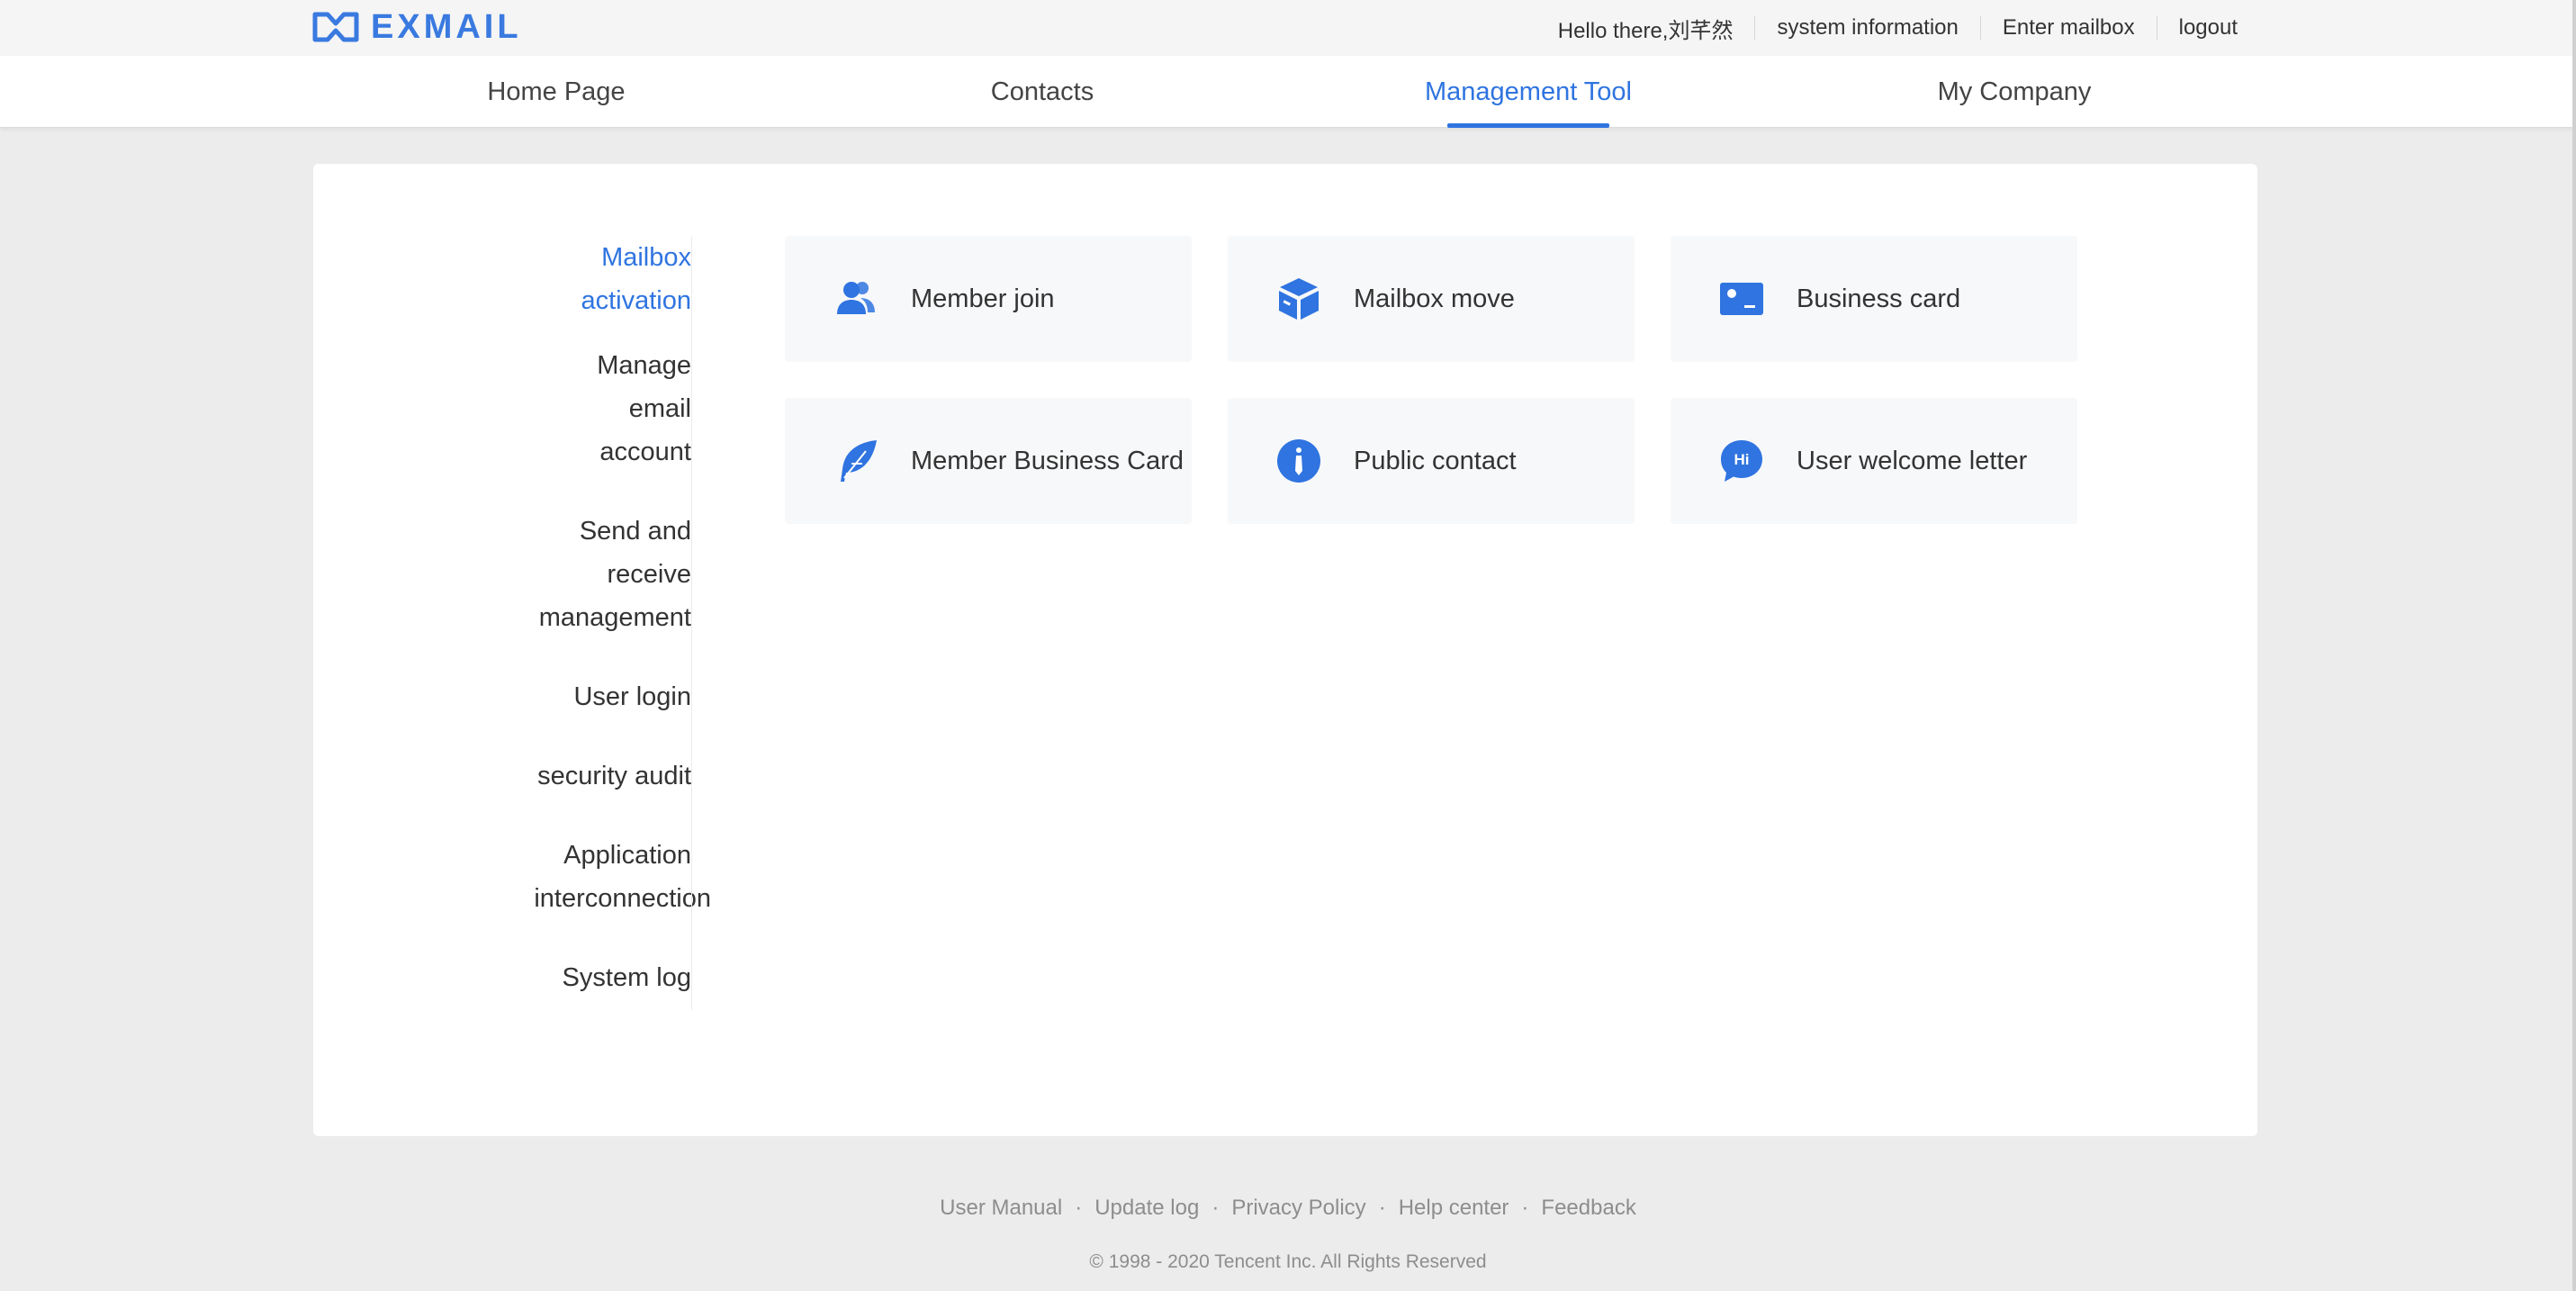  I want to click on info-icon, so click(1298, 461).